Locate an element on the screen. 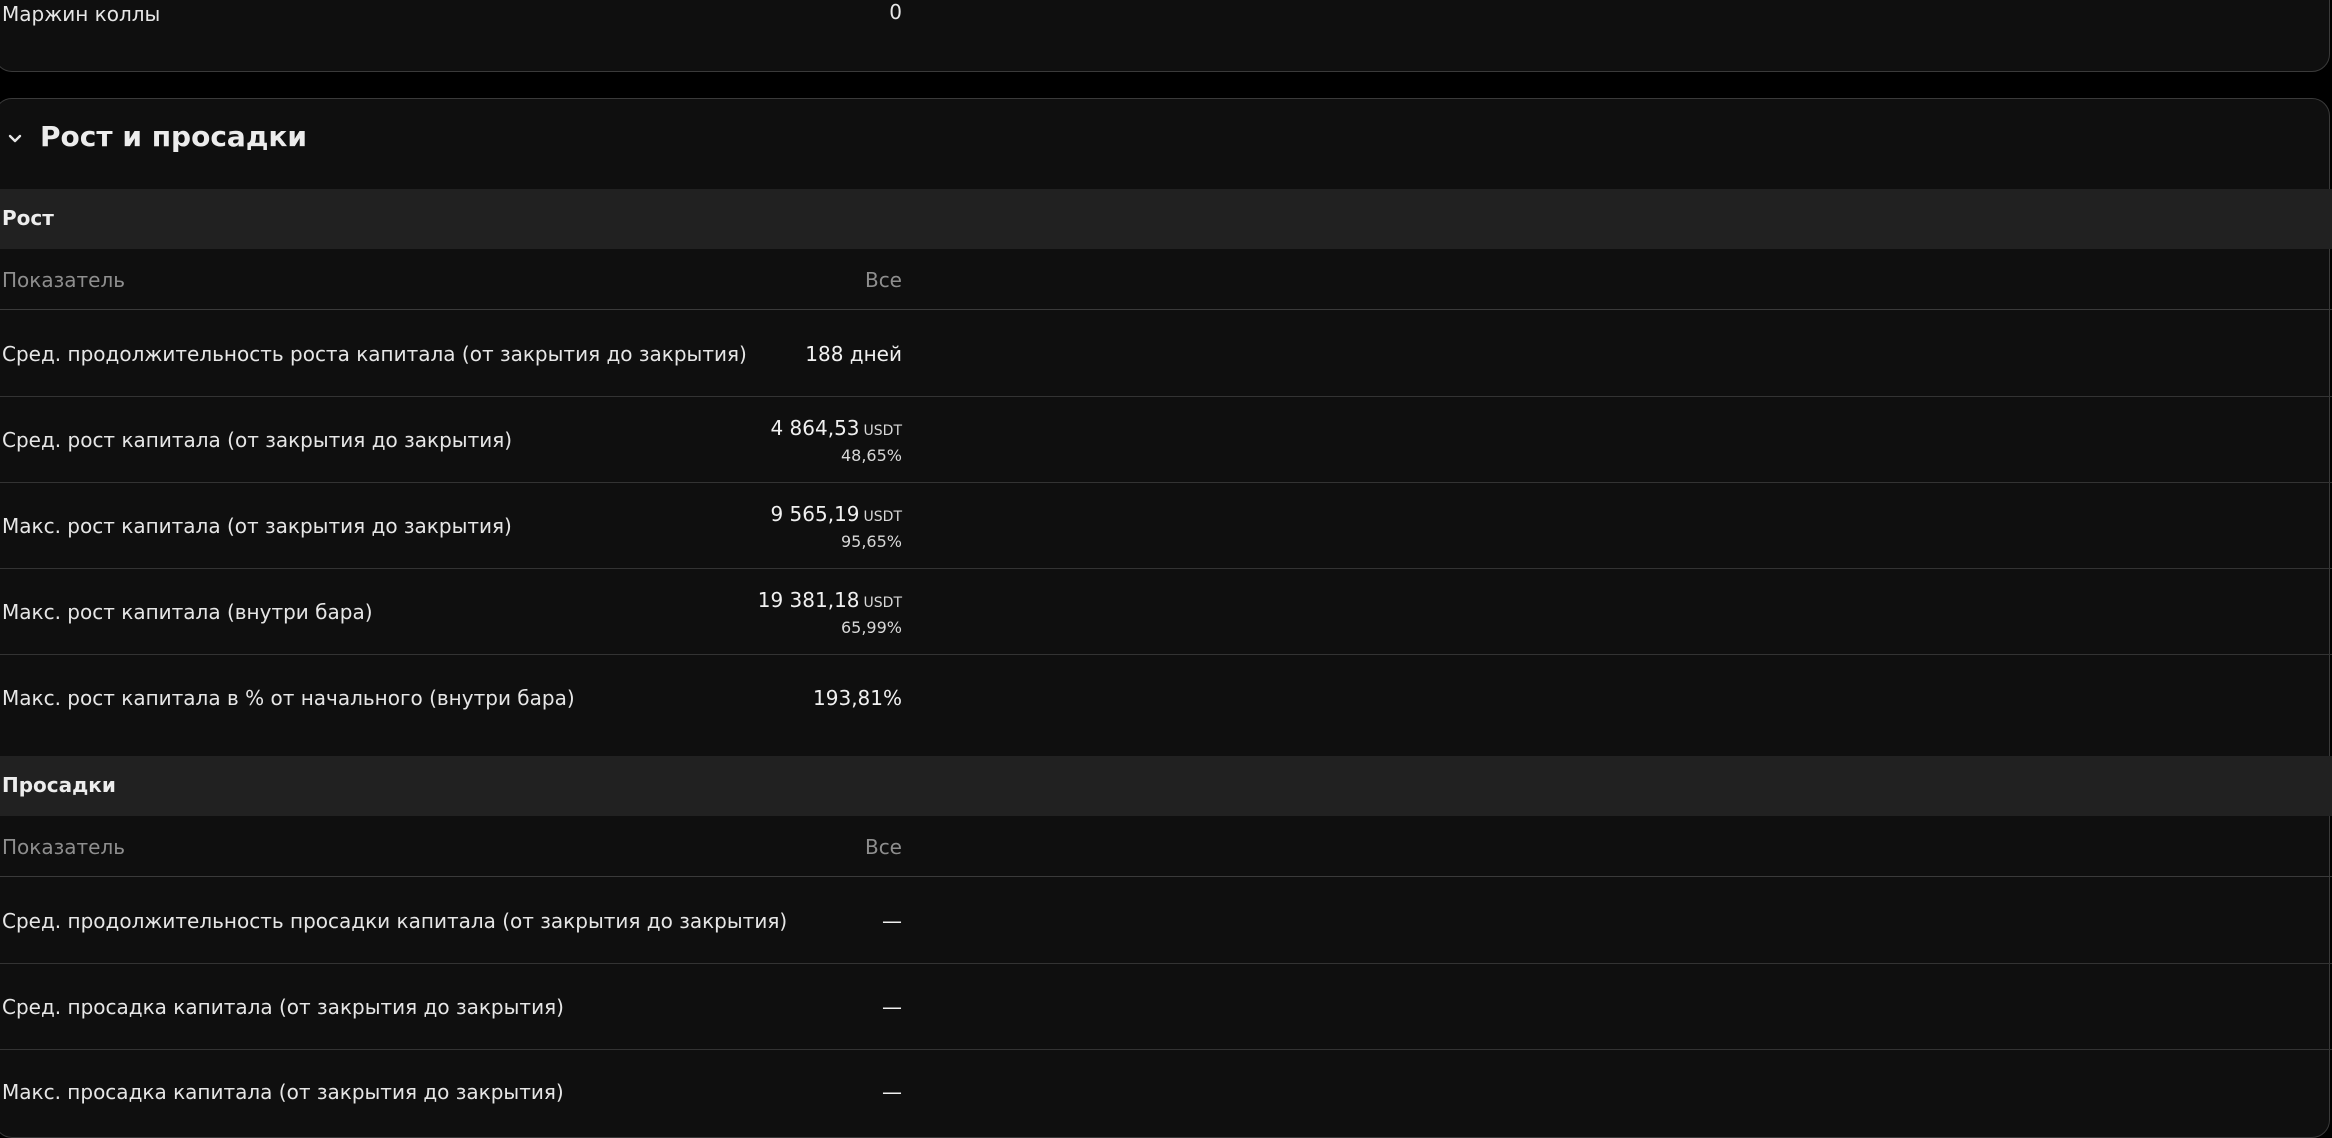 The width and height of the screenshot is (2332, 1138). growth-column-header: Показатель Все is located at coordinates (1166, 280).